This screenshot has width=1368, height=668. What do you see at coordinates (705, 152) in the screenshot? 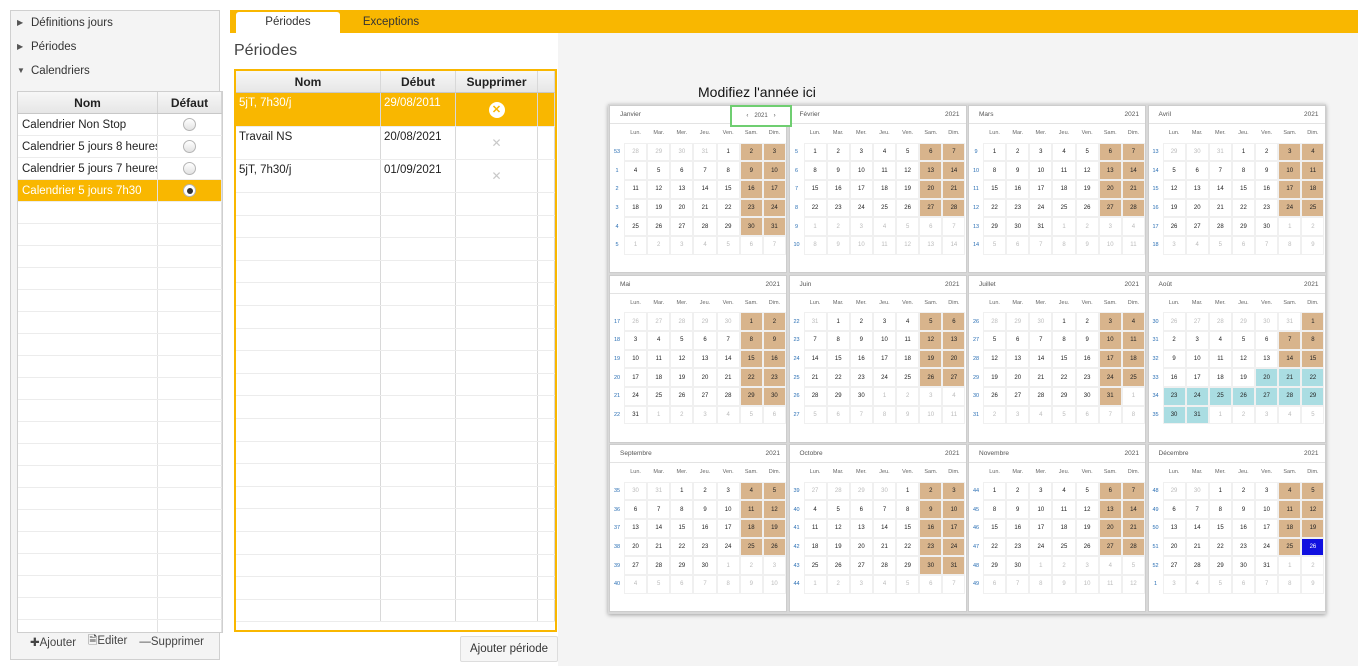
I see `day-cell: 31` at bounding box center [705, 152].